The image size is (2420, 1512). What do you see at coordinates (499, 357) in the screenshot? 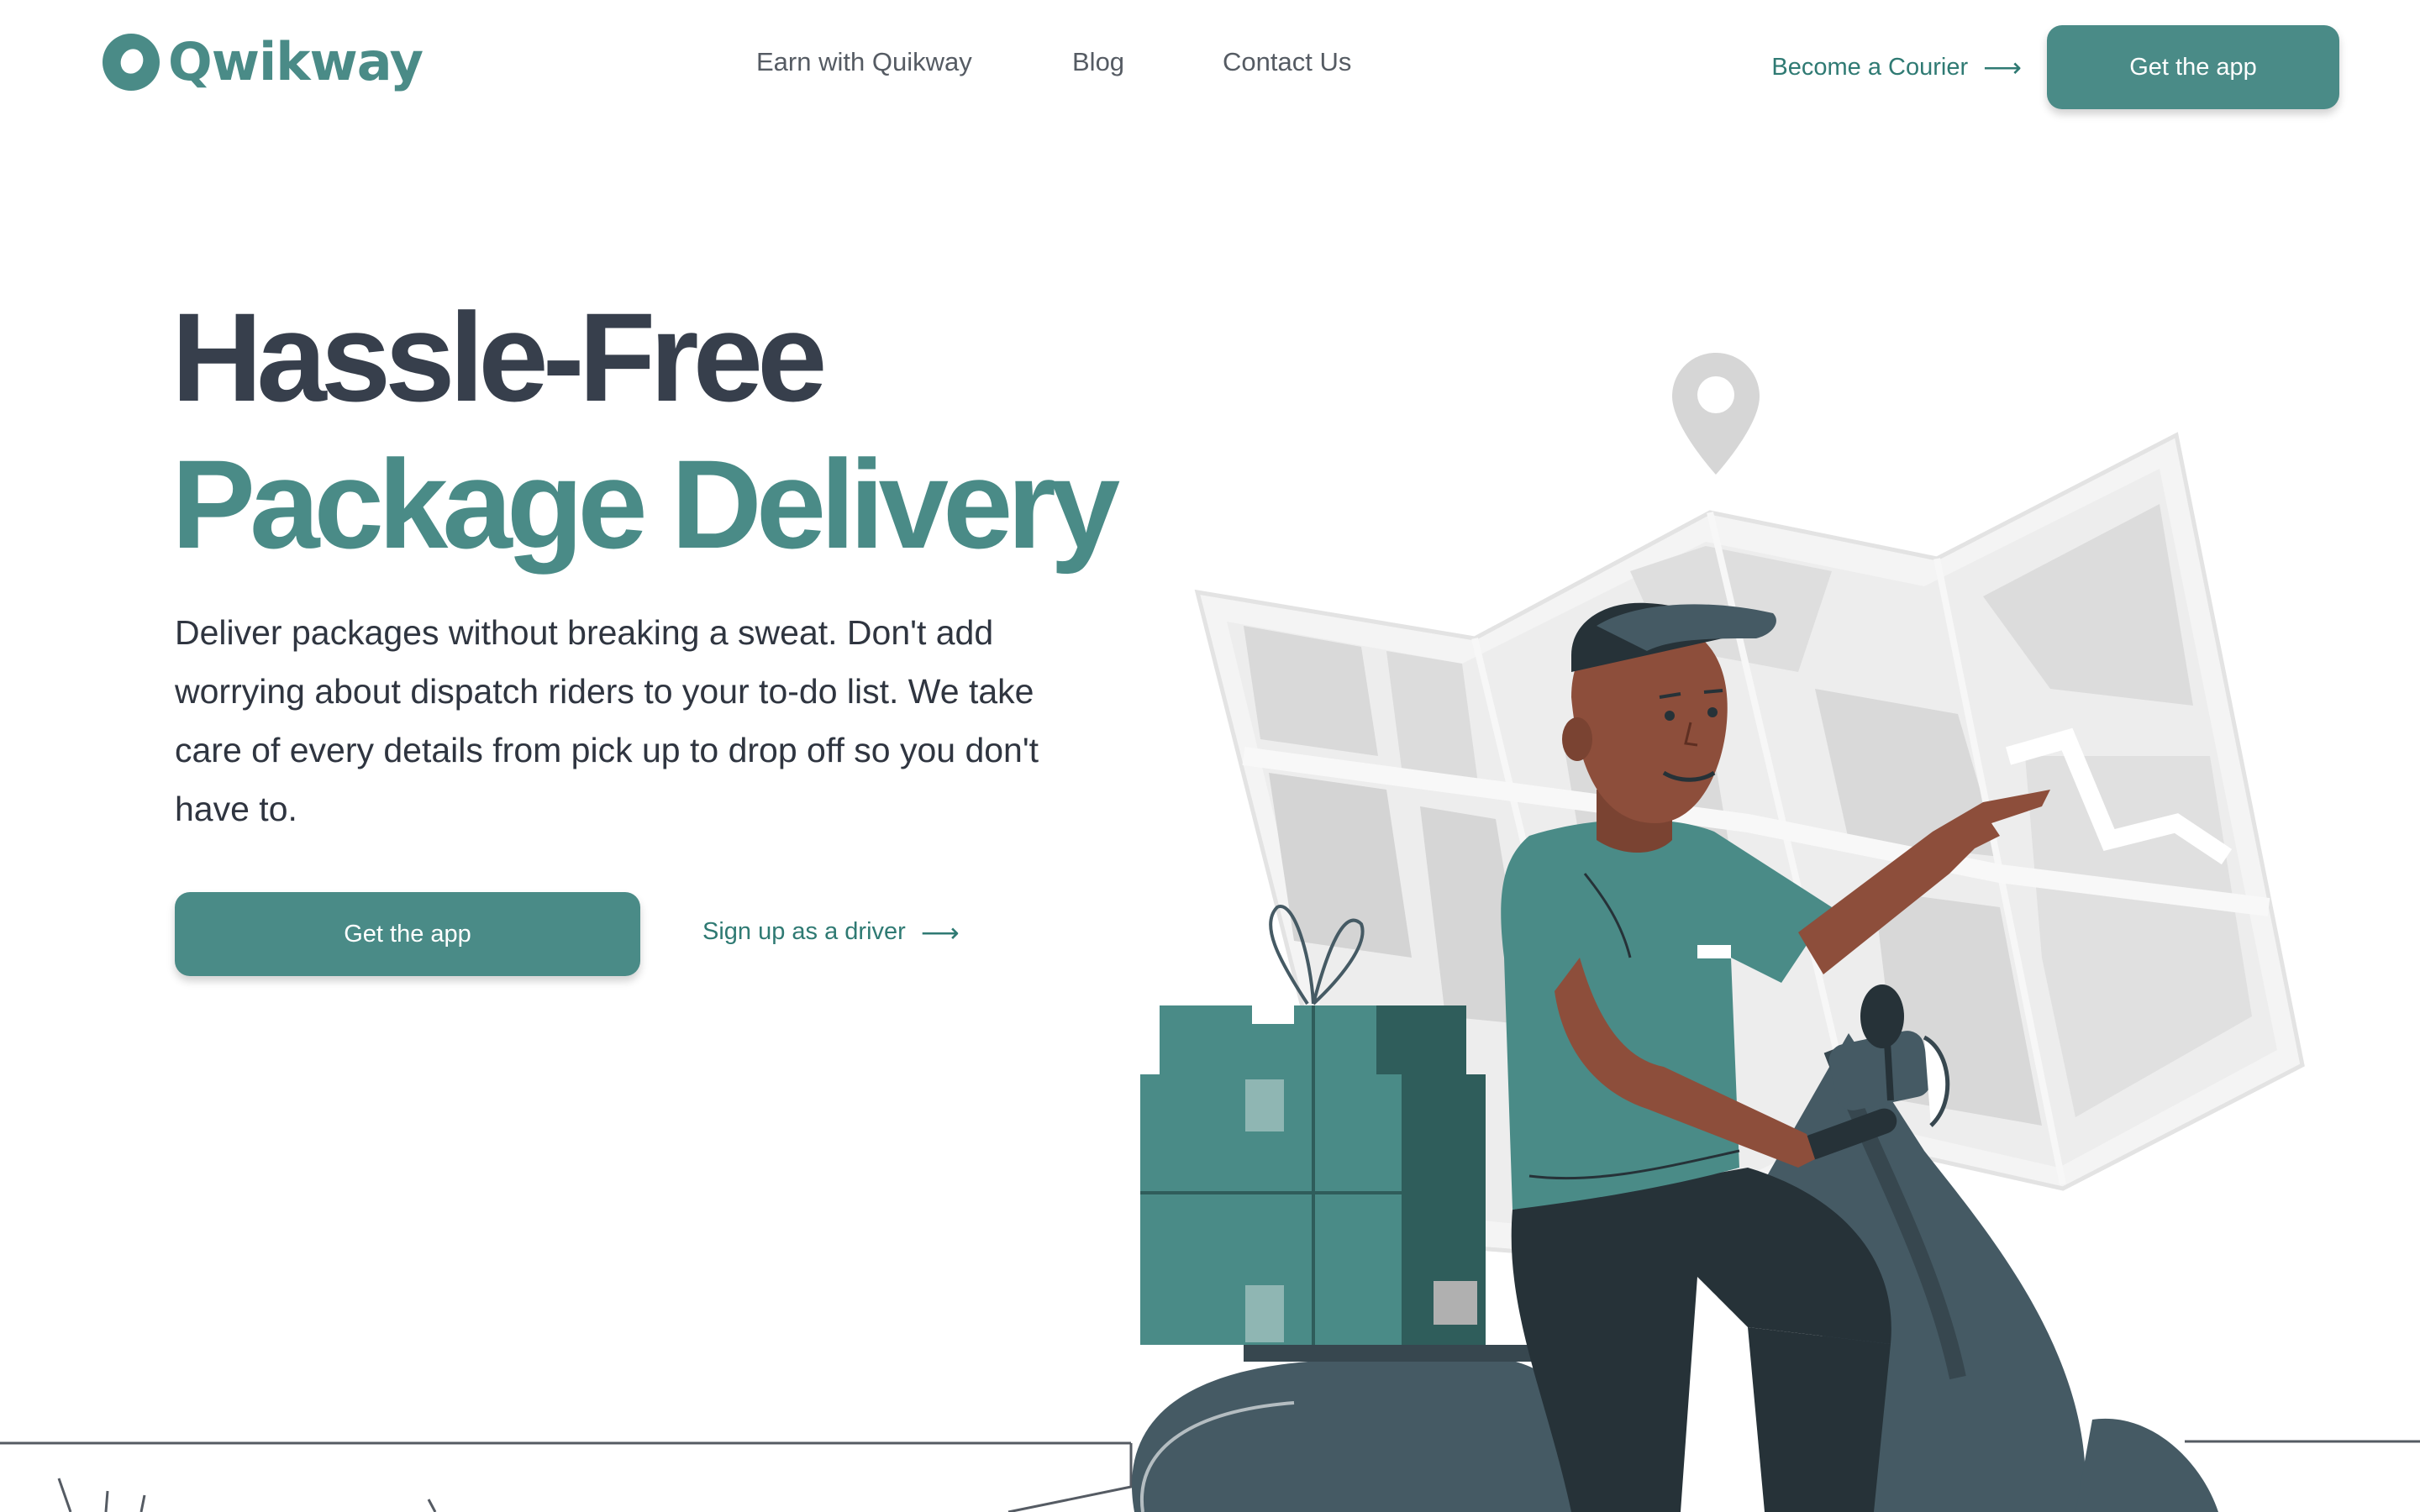
I see `hero-title-line1: Hassle-Free` at bounding box center [499, 357].